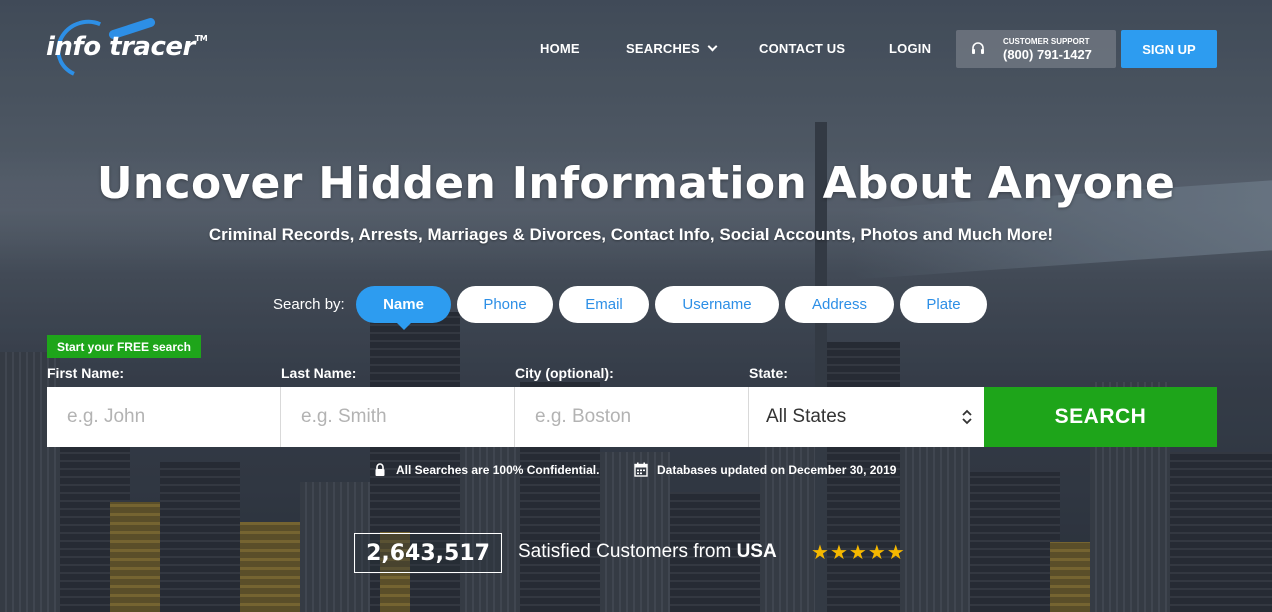 Image resolution: width=1272 pixels, height=612 pixels. I want to click on calendar-icon, so click(641, 469).